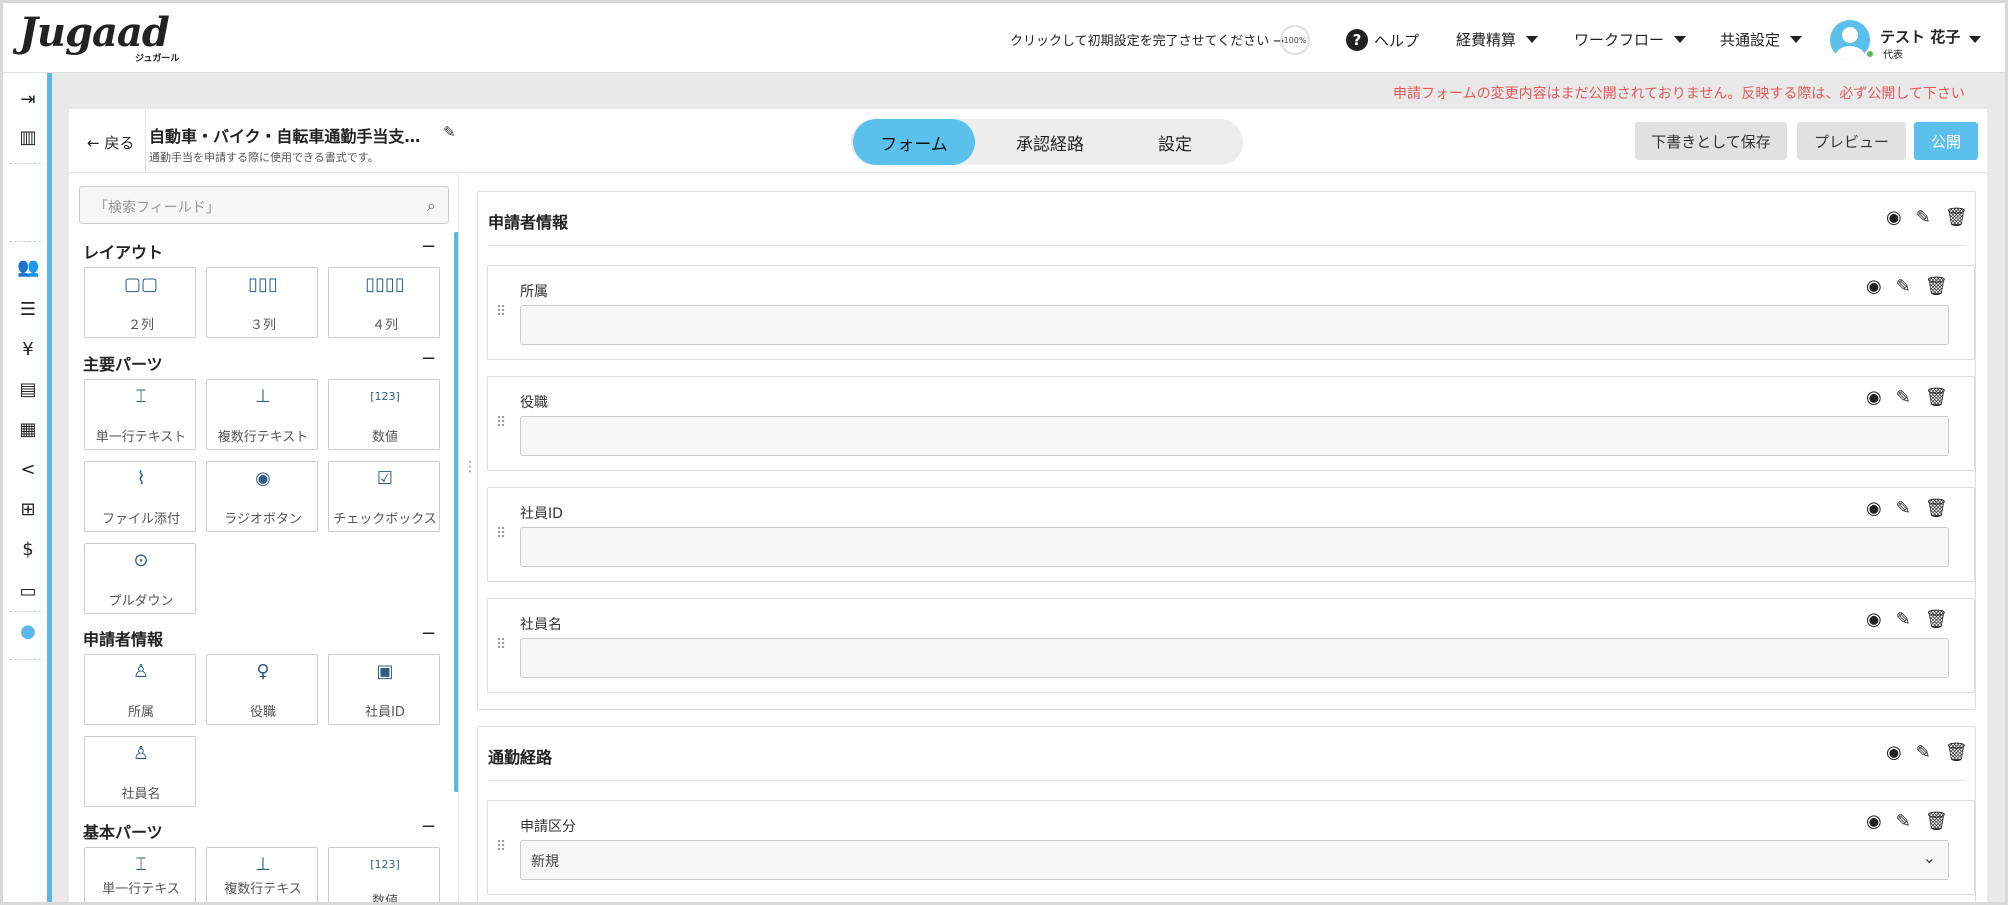 The width and height of the screenshot is (2008, 905). I want to click on yen-icon: ¥, so click(28, 350).